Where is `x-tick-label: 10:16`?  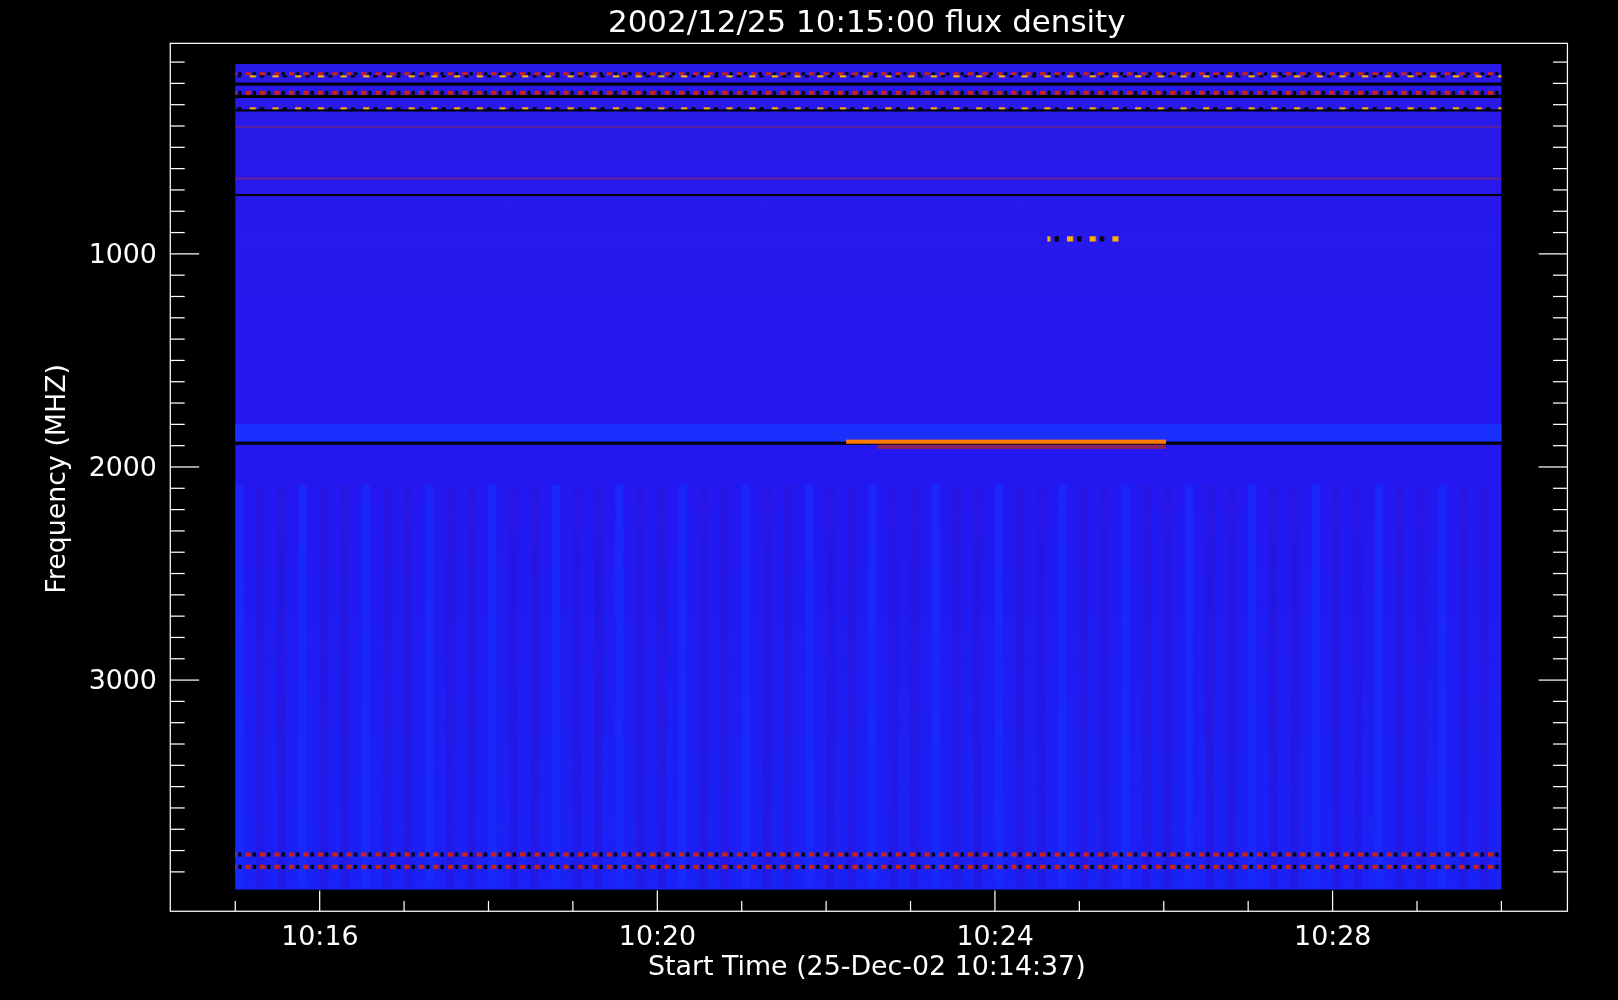 x-tick-label: 10:16 is located at coordinates (320, 936).